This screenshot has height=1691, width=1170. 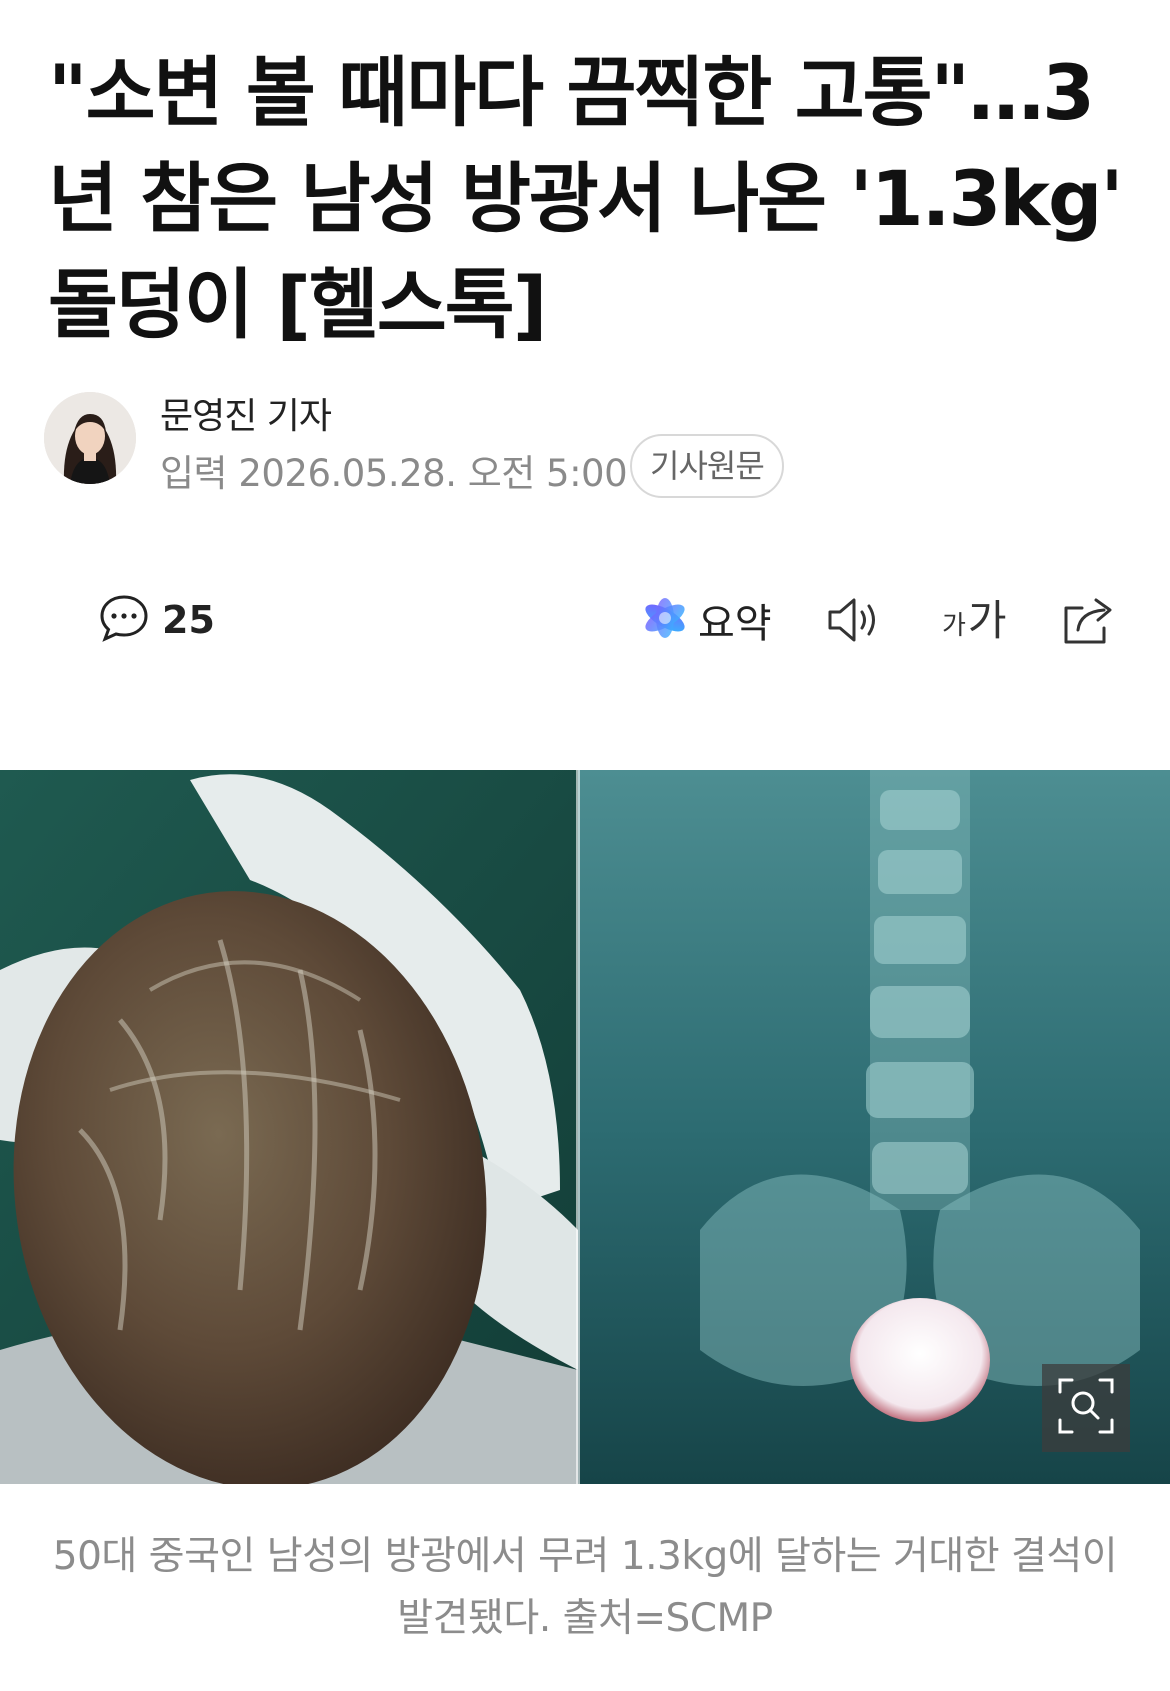 I want to click on font-large-glyph: 가, so click(x=987, y=620).